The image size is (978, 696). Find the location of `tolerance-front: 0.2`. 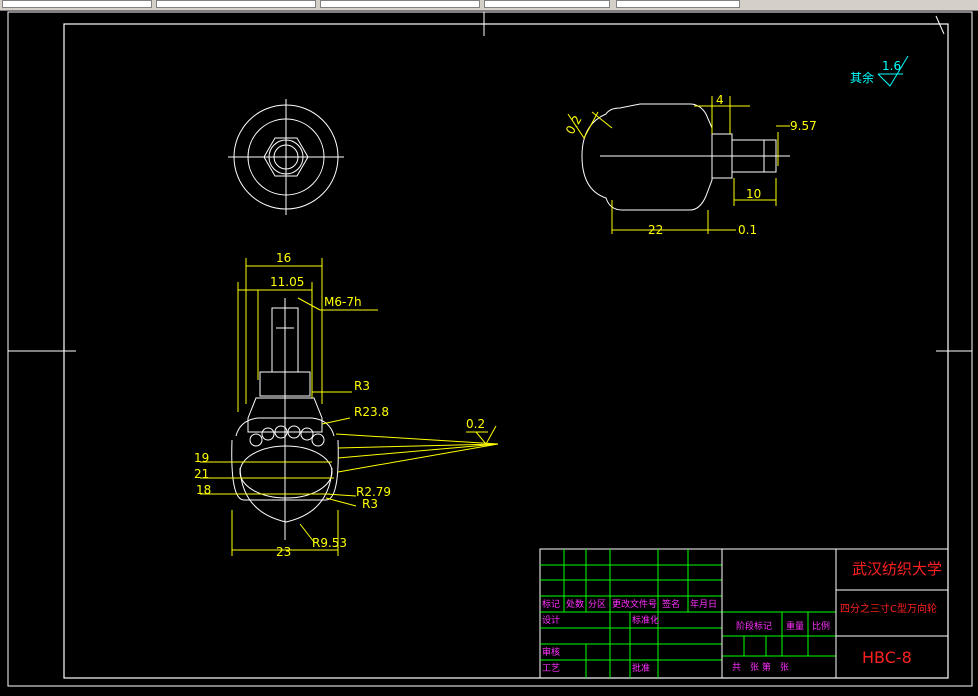

tolerance-front: 0.2 is located at coordinates (475, 424).